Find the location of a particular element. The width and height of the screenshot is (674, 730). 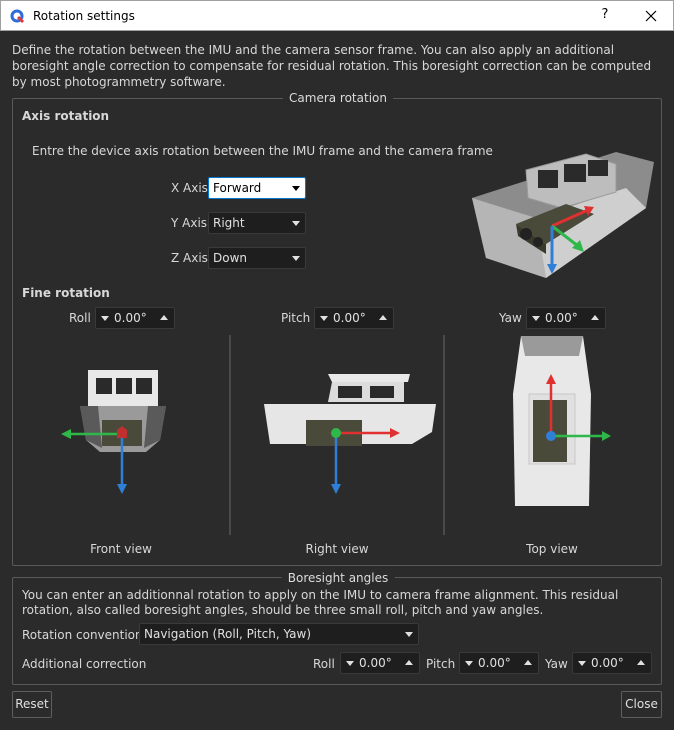

pitch-label: Pitch is located at coordinates (296, 318).